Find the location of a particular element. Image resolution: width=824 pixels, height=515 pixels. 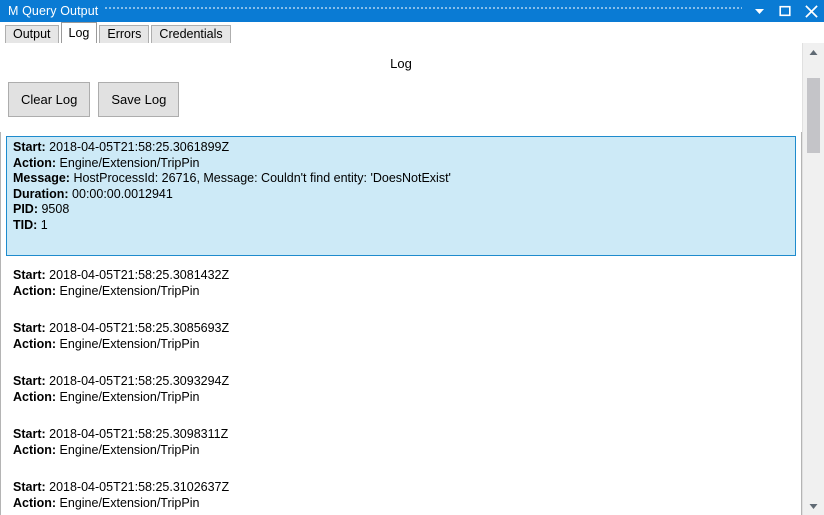

tab-credentials: Credentials is located at coordinates (191, 34).